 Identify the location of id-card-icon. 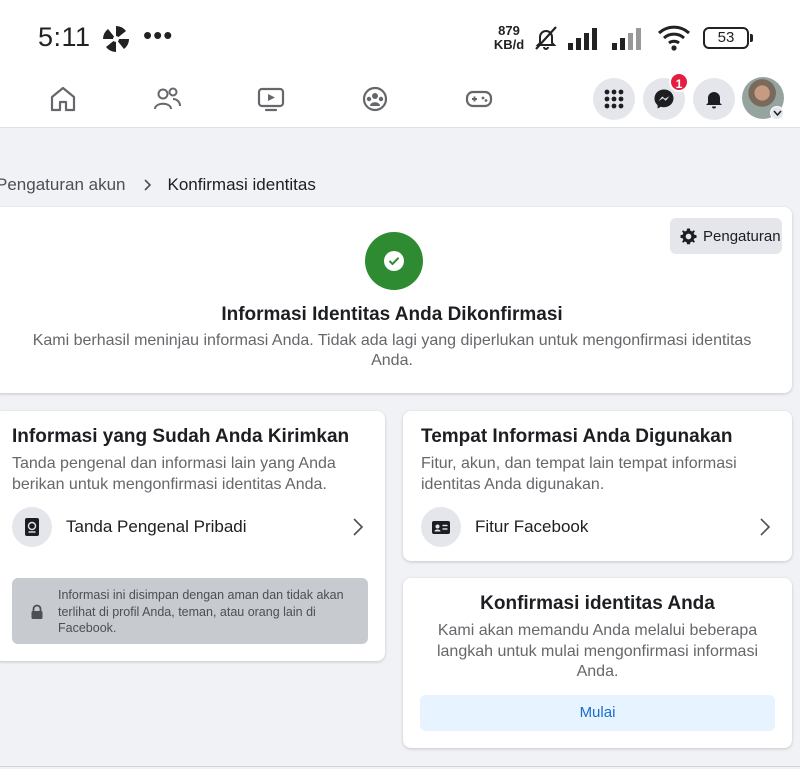
(441, 527).